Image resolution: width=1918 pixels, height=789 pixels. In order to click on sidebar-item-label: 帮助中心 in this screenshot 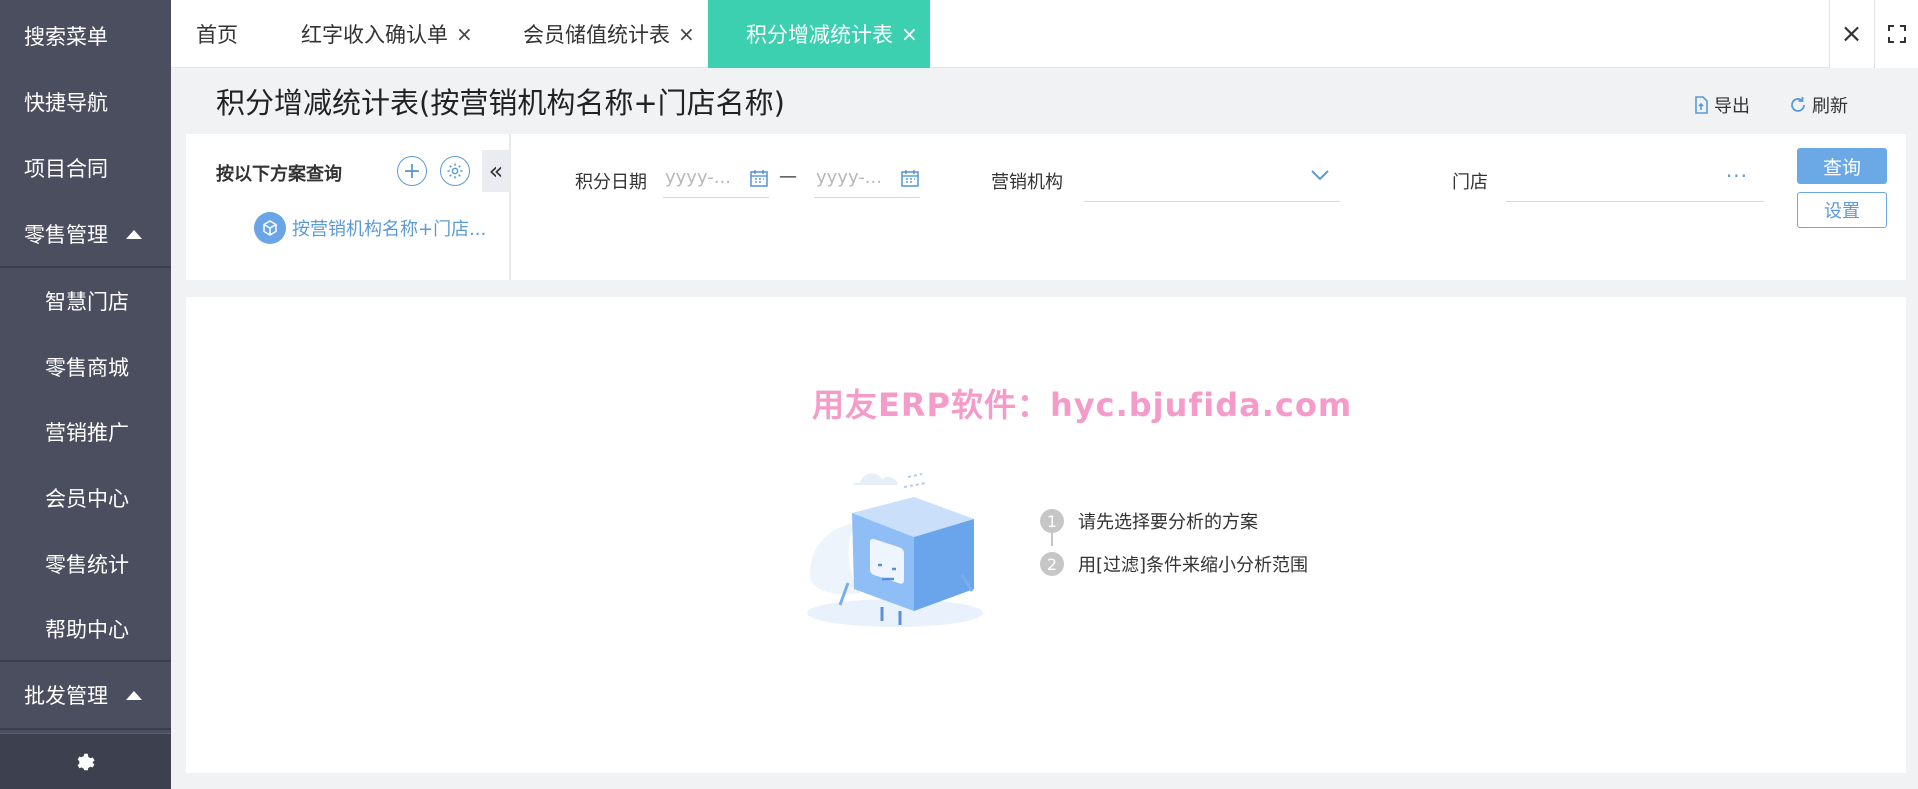, I will do `click(87, 630)`.